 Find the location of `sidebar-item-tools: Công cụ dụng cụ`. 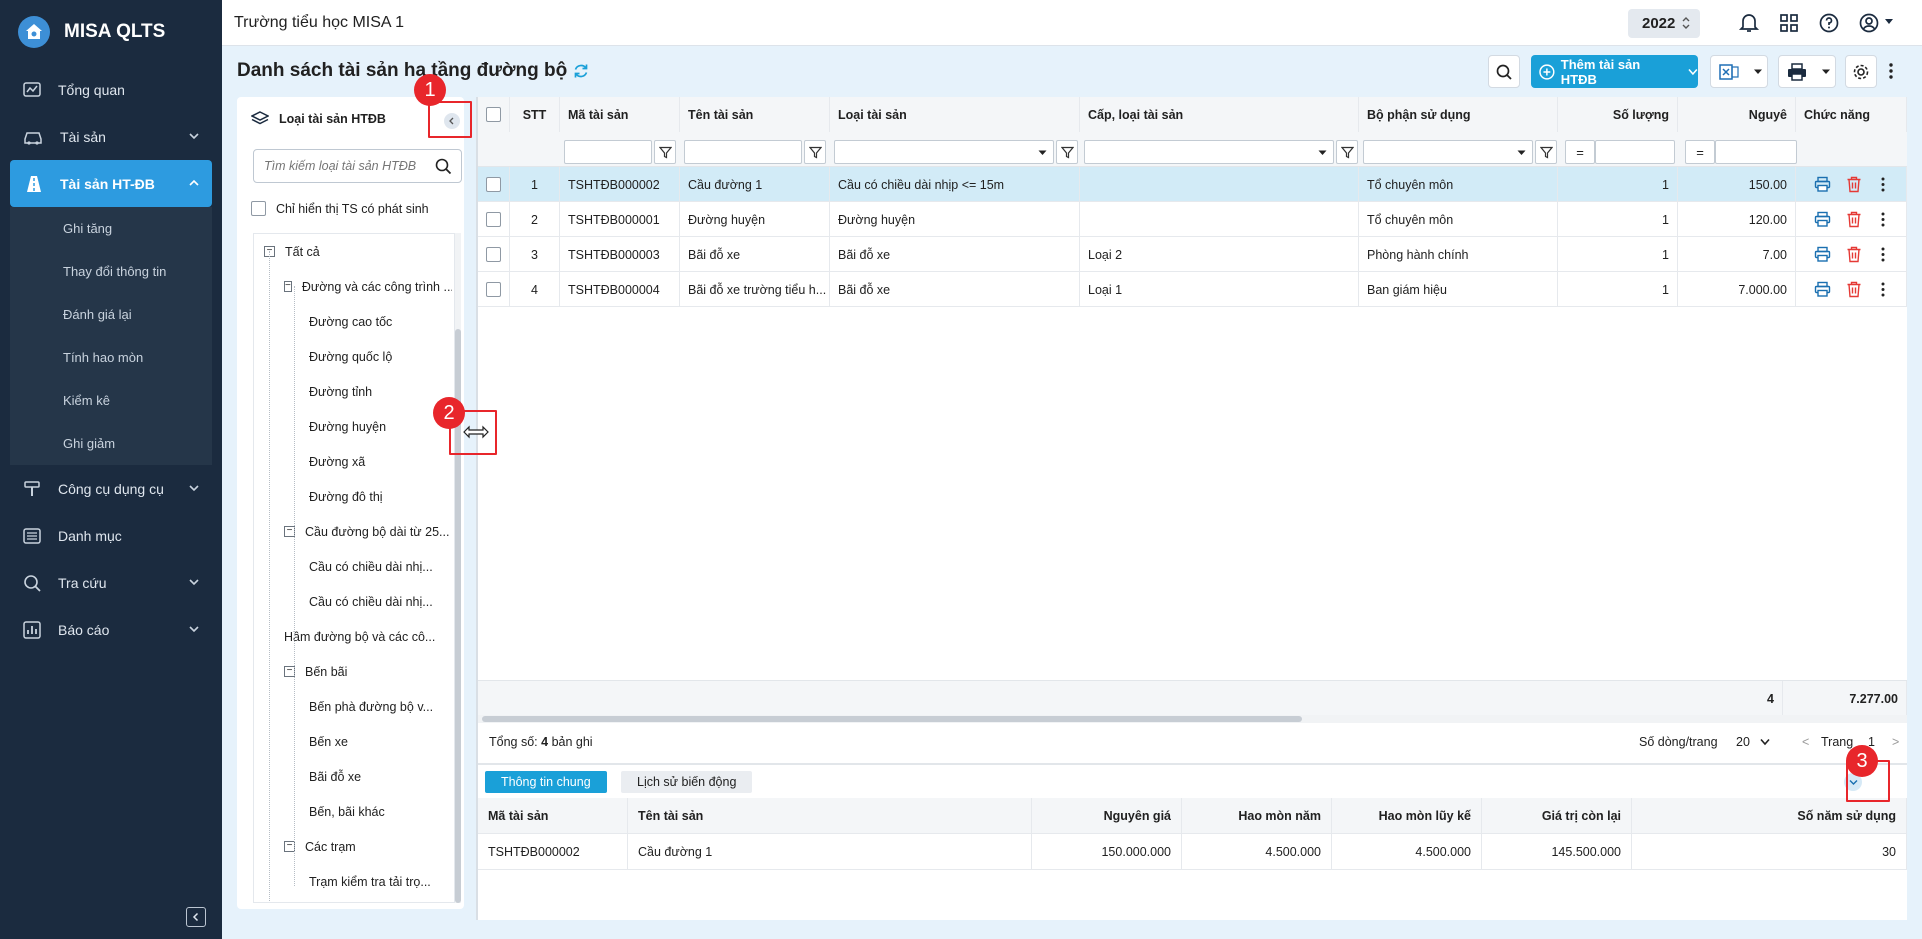

sidebar-item-tools: Công cụ dụng cụ is located at coordinates (111, 488).